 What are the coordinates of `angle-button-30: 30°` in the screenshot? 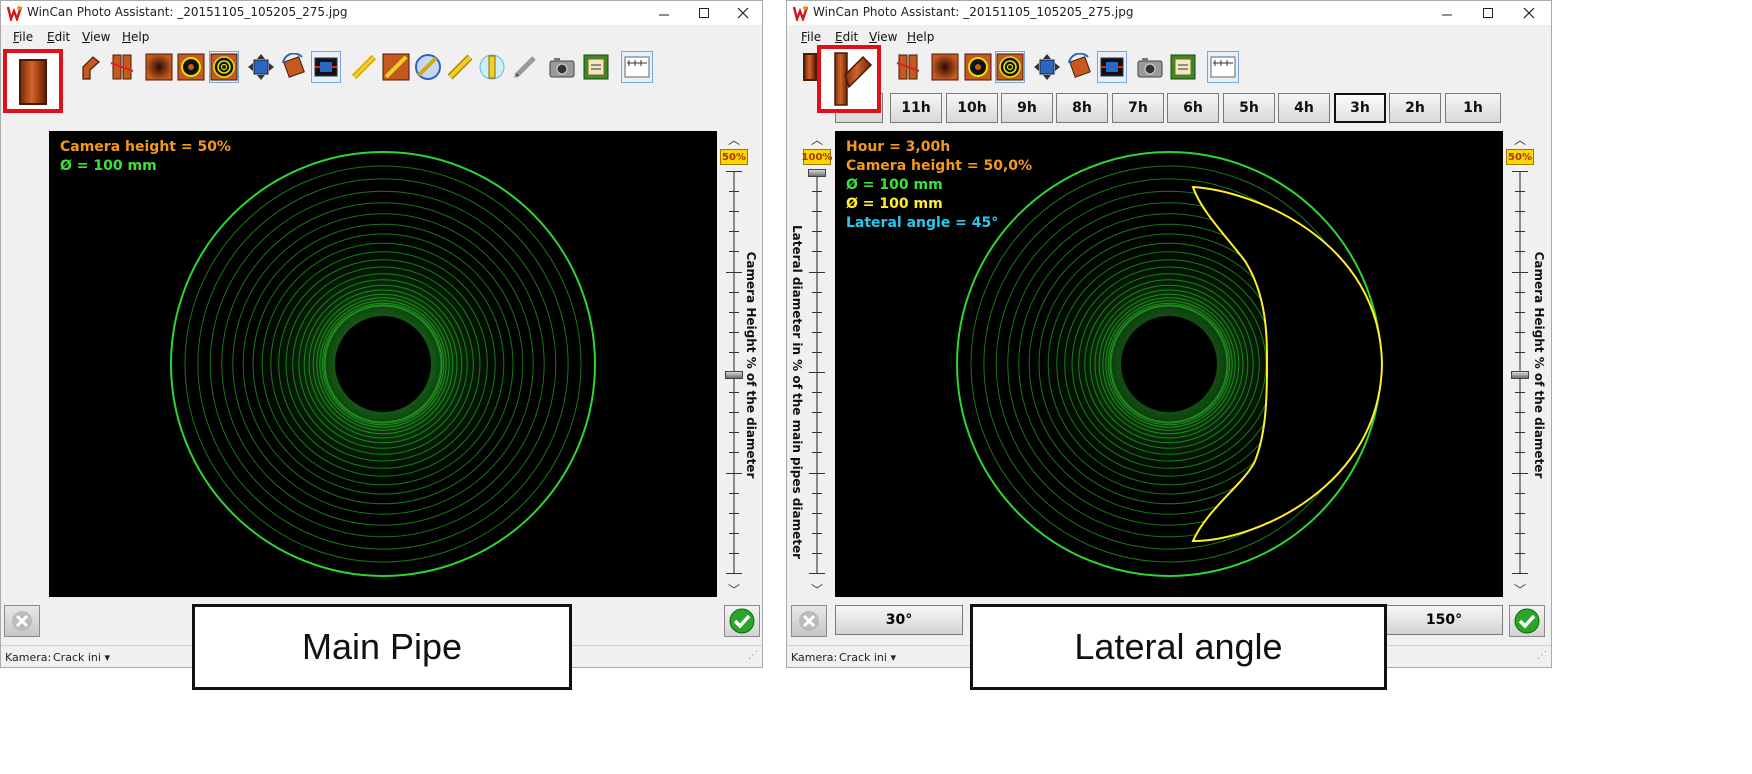 It's located at (899, 620).